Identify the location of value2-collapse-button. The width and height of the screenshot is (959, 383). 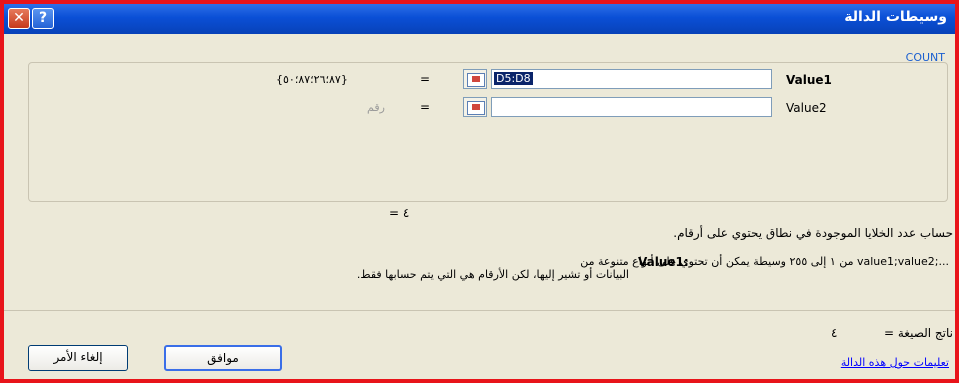
(475, 107).